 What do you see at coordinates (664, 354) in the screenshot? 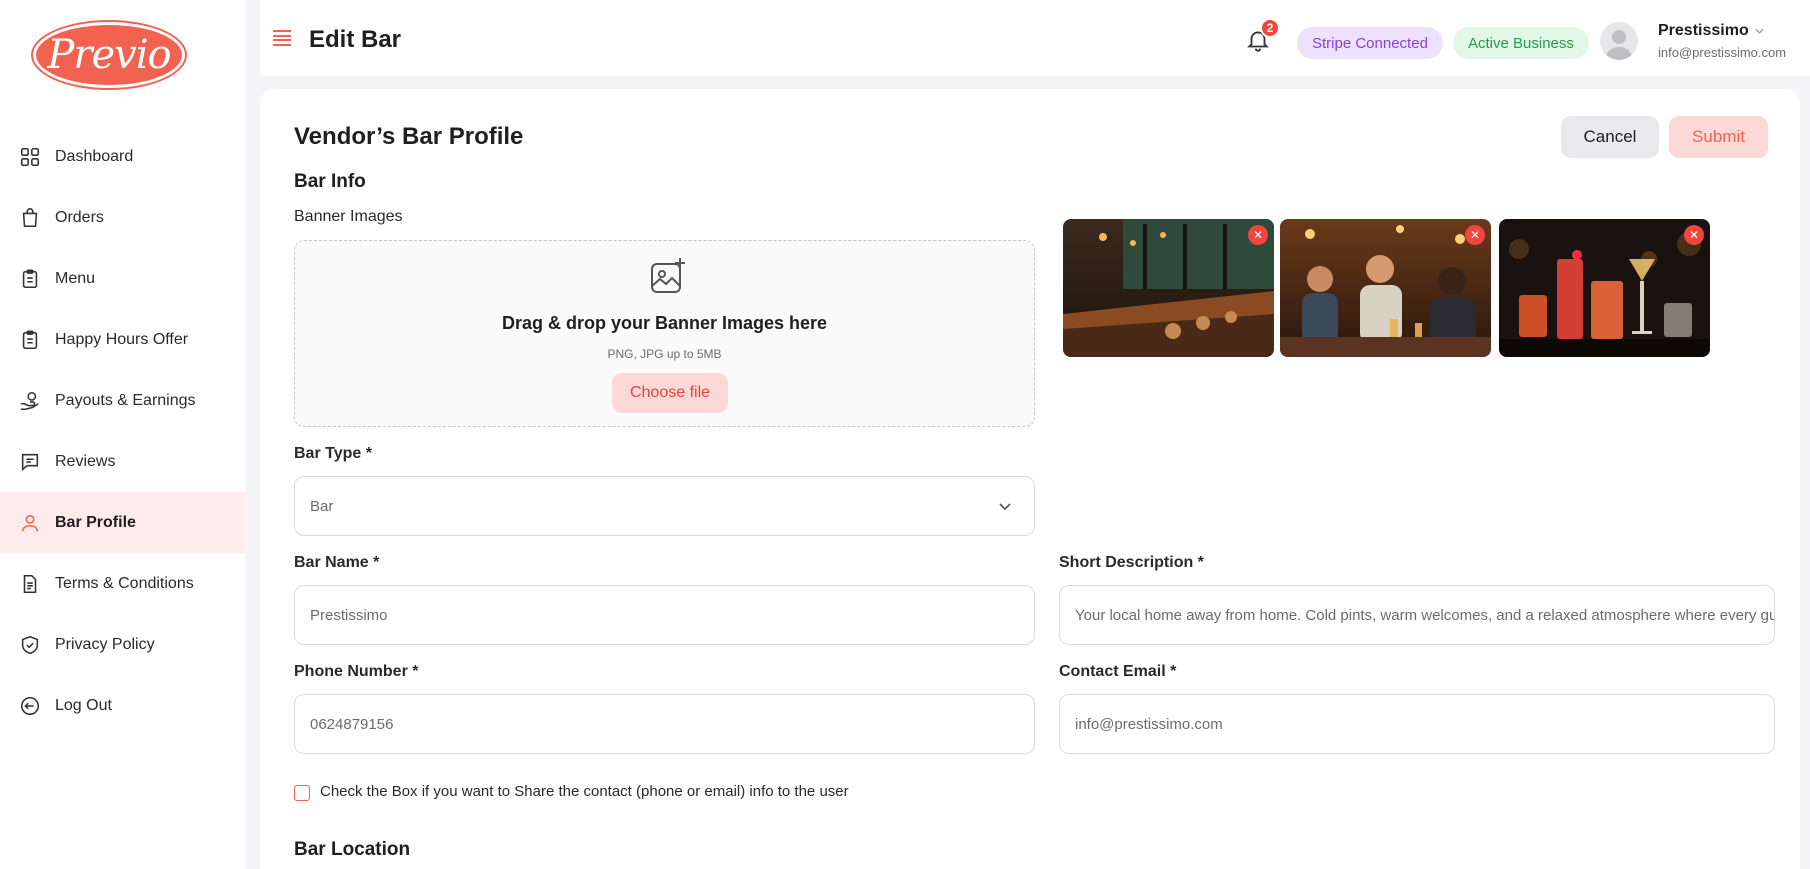
I see `dropzone-hint: PNG, JPG up to 5MB` at bounding box center [664, 354].